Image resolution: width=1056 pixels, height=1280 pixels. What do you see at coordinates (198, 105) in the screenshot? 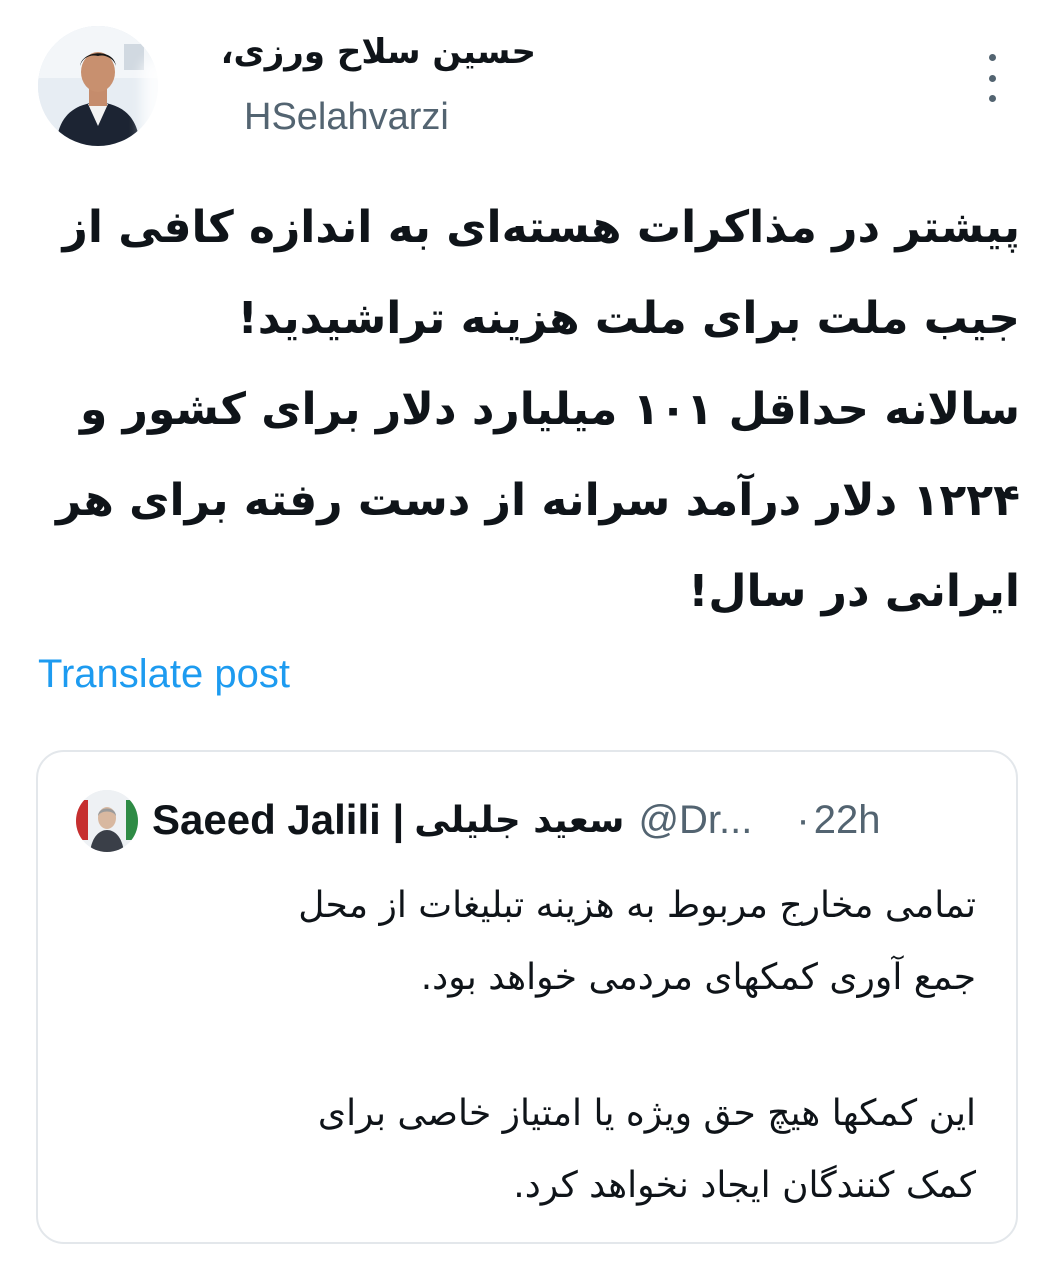
I see `blur-overlay` at bounding box center [198, 105].